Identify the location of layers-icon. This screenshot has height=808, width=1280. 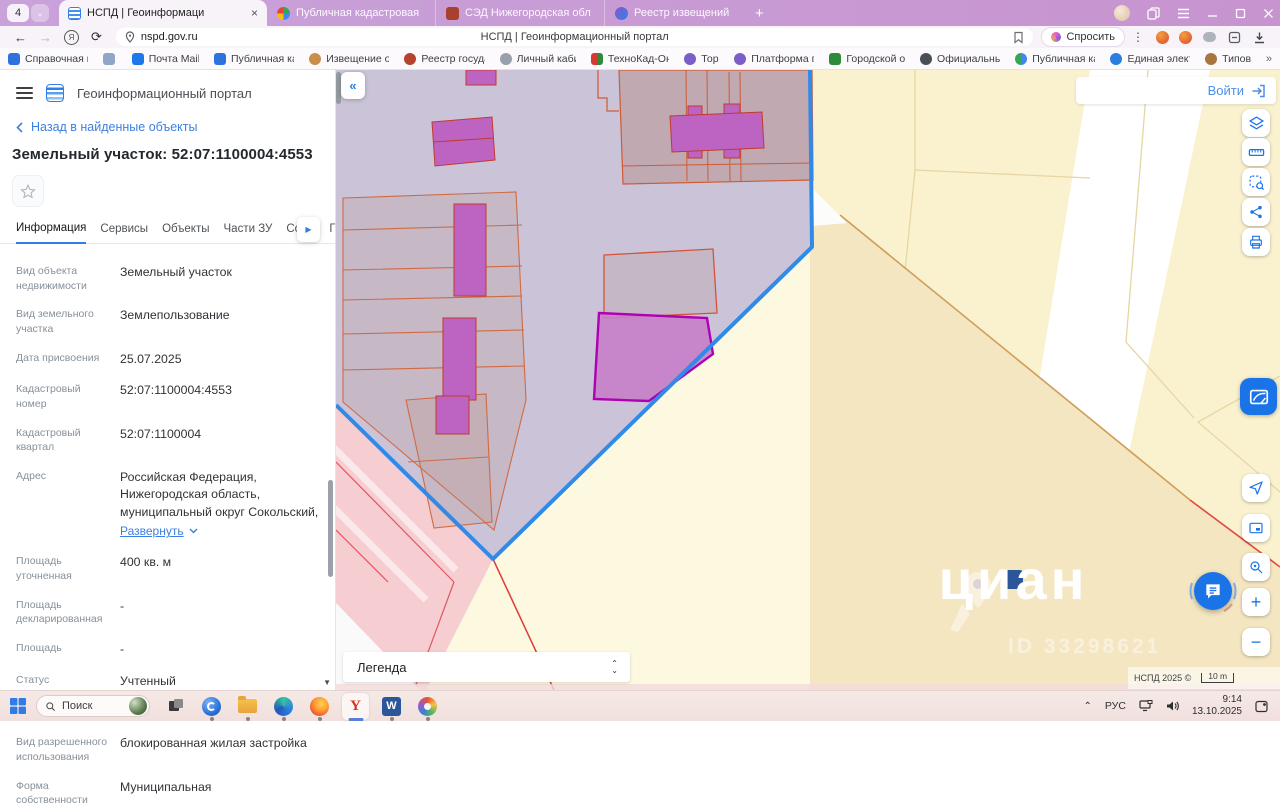
(1256, 122).